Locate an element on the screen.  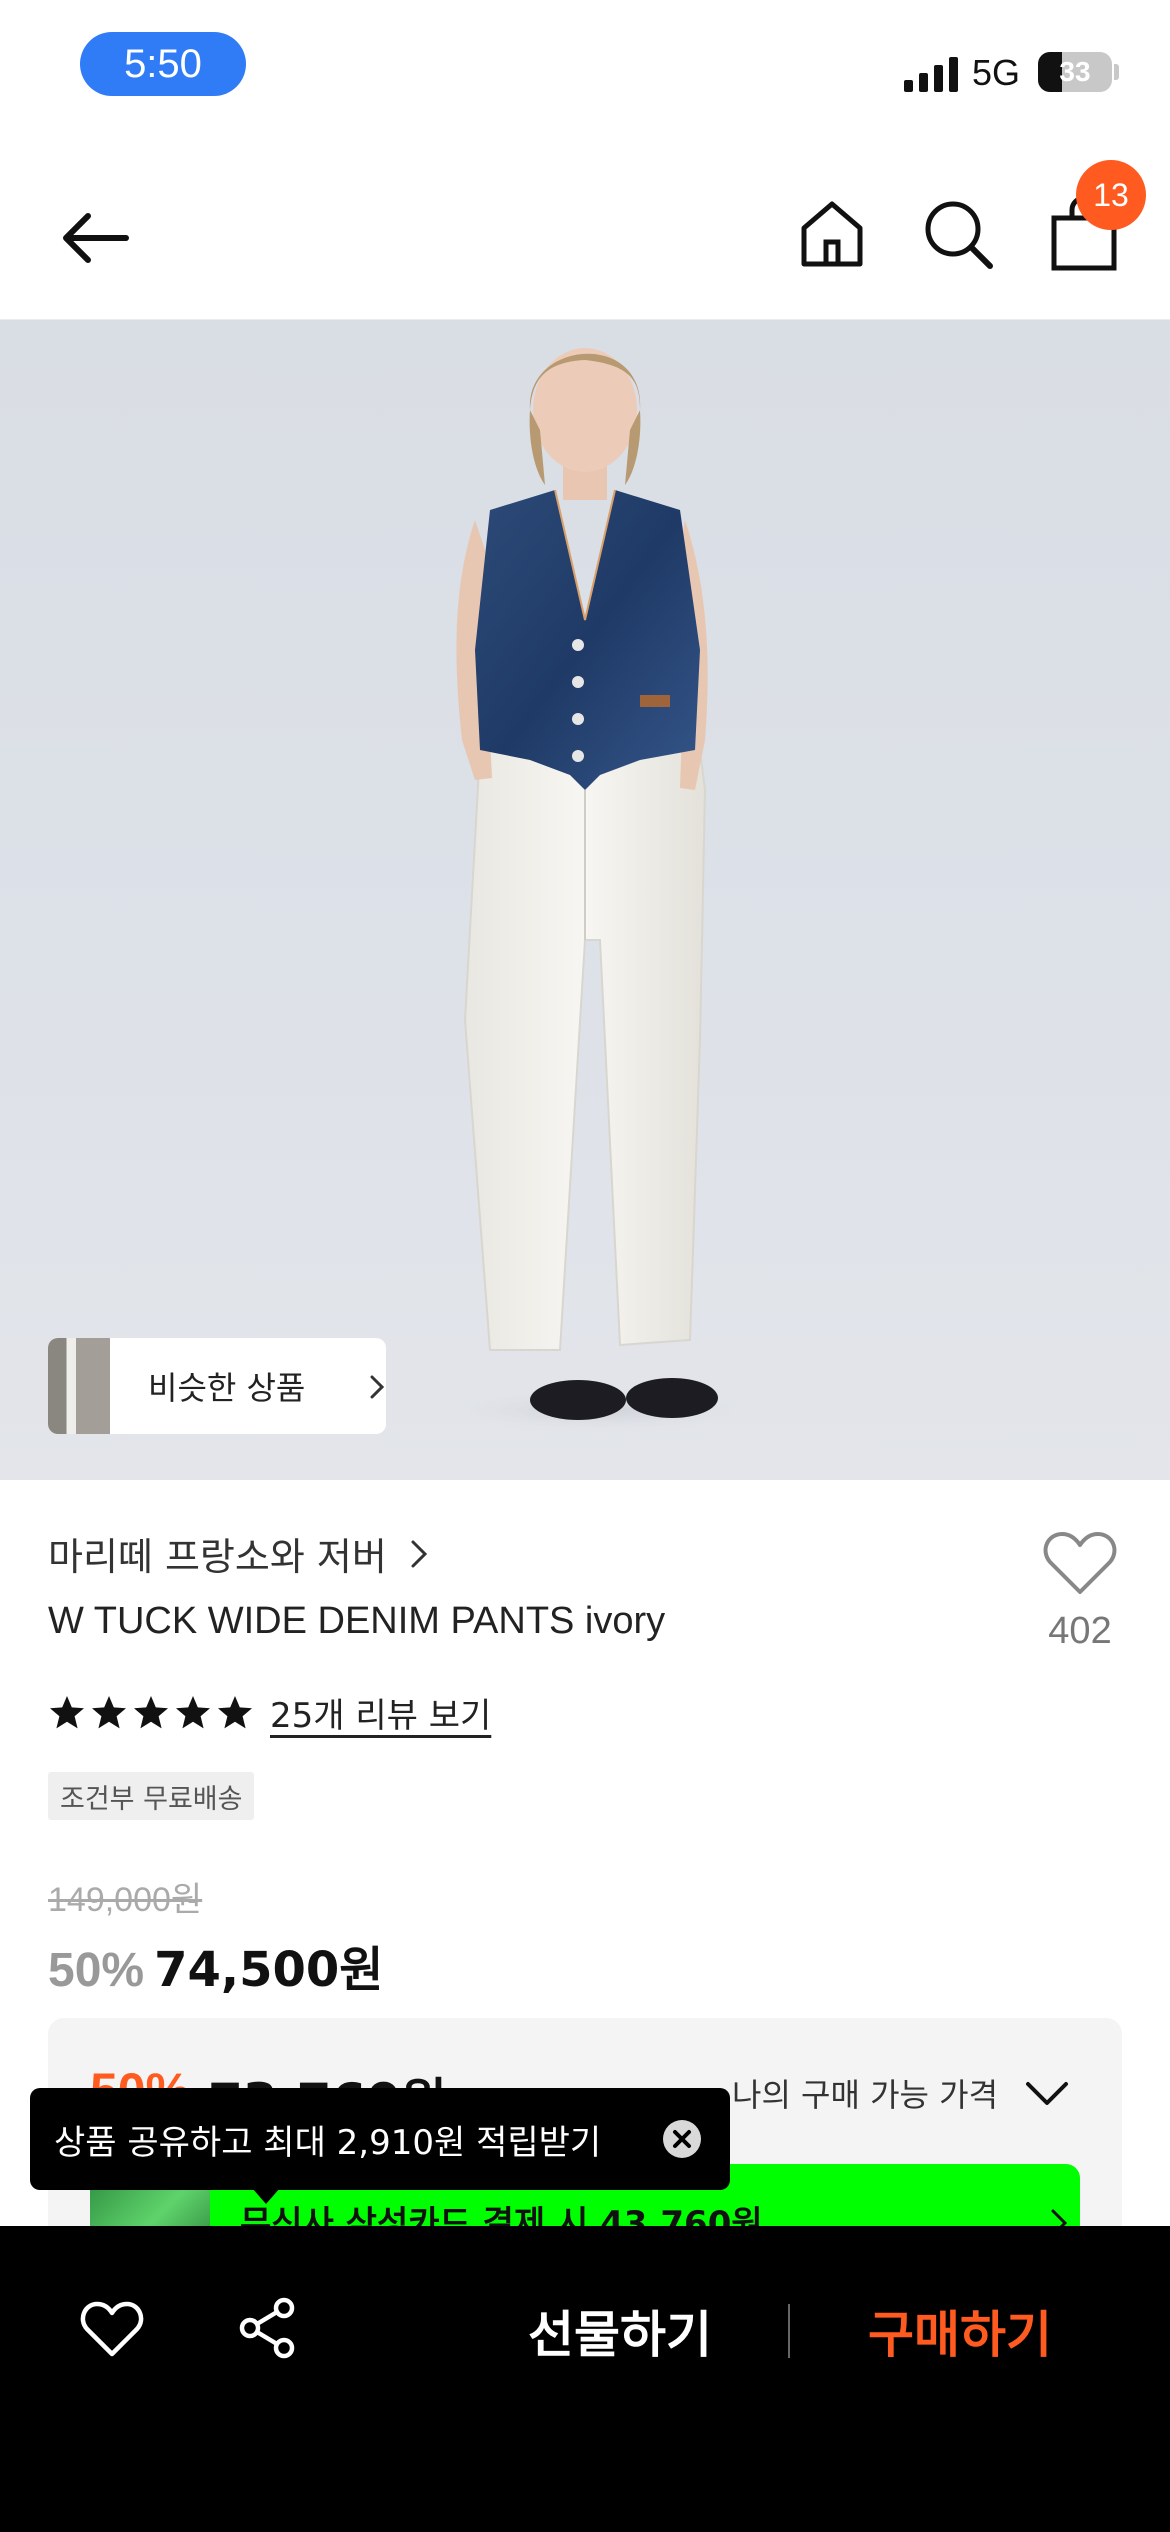
gift-button: 선물하기 is located at coordinates (620, 2331).